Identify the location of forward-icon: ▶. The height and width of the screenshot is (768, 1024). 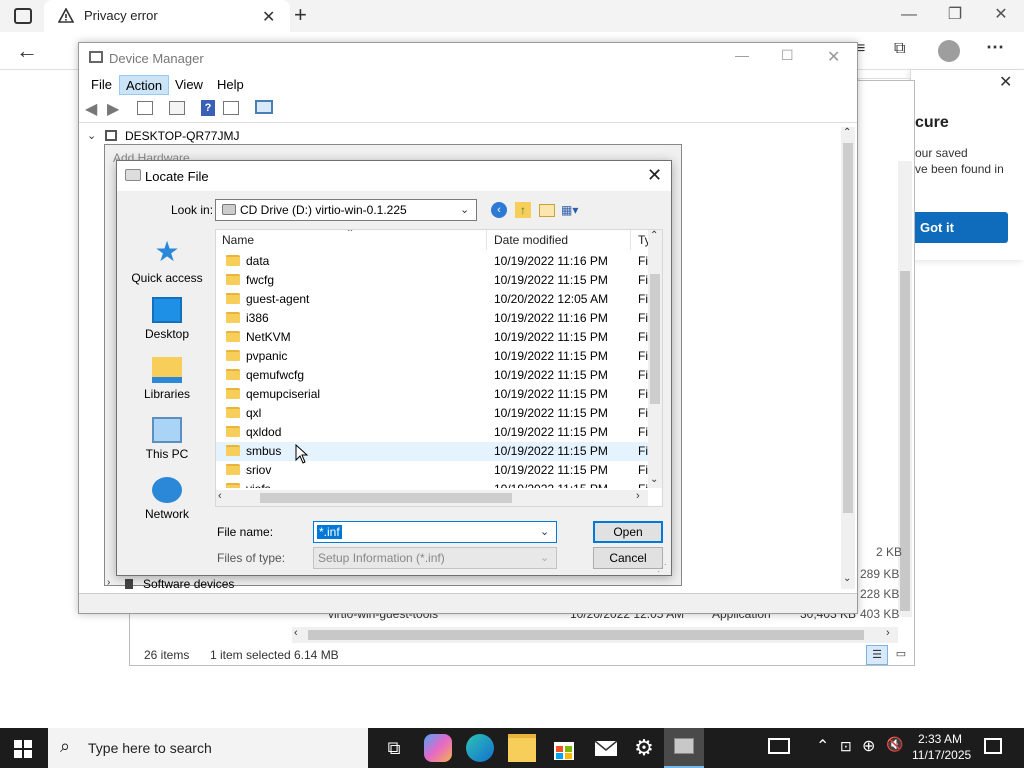
(113, 109).